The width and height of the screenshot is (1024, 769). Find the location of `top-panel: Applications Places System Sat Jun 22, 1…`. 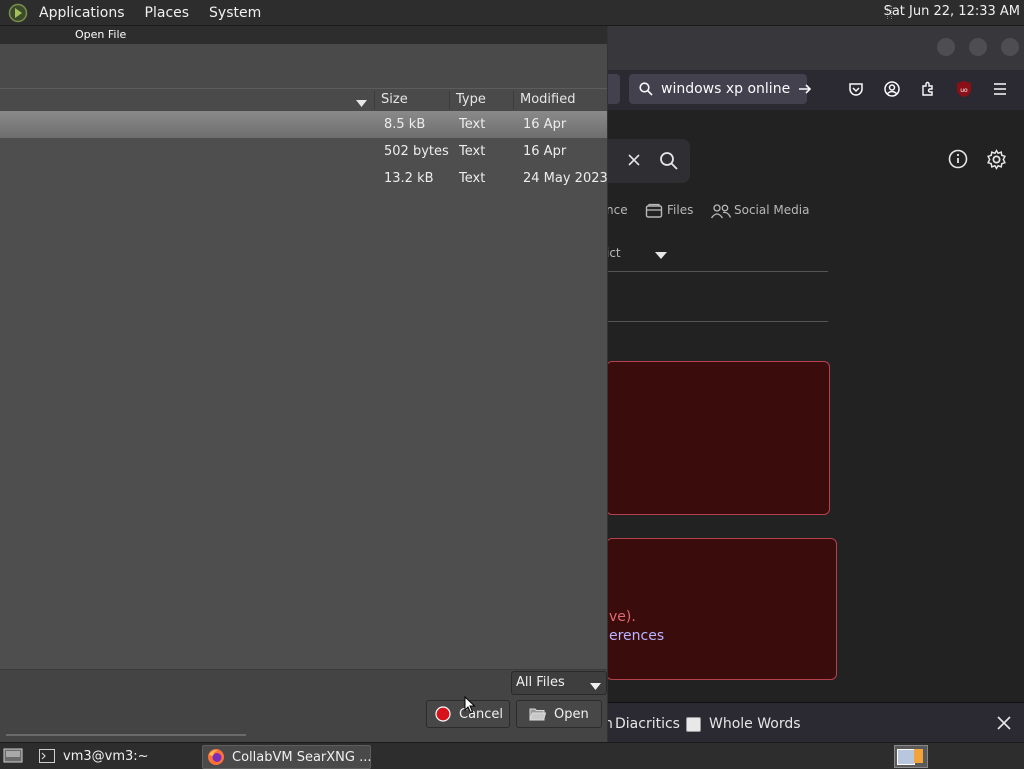

top-panel: Applications Places System Sat Jun 22, 1… is located at coordinates (512, 13).